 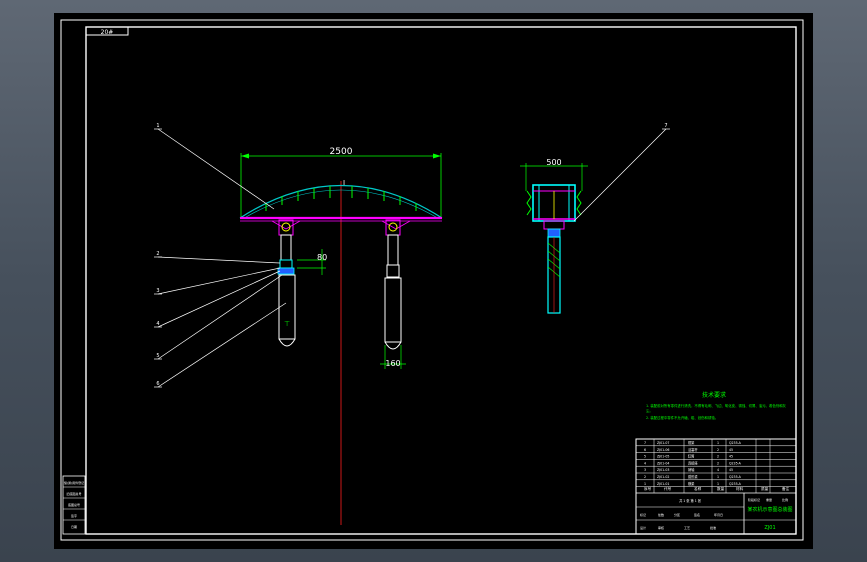 I want to click on svg-text: 阶段标记, so click(x=754, y=499).